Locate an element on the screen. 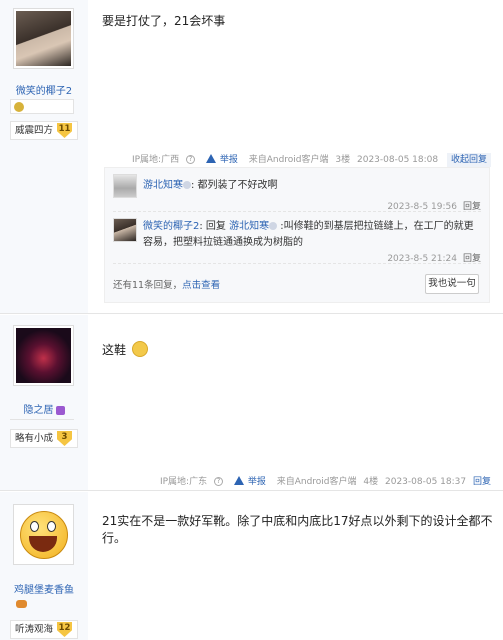 The width and height of the screenshot is (503, 640). user-sidebar: 鸡腿堡麦香鱼 听涛观海 12 is located at coordinates (44, 566).